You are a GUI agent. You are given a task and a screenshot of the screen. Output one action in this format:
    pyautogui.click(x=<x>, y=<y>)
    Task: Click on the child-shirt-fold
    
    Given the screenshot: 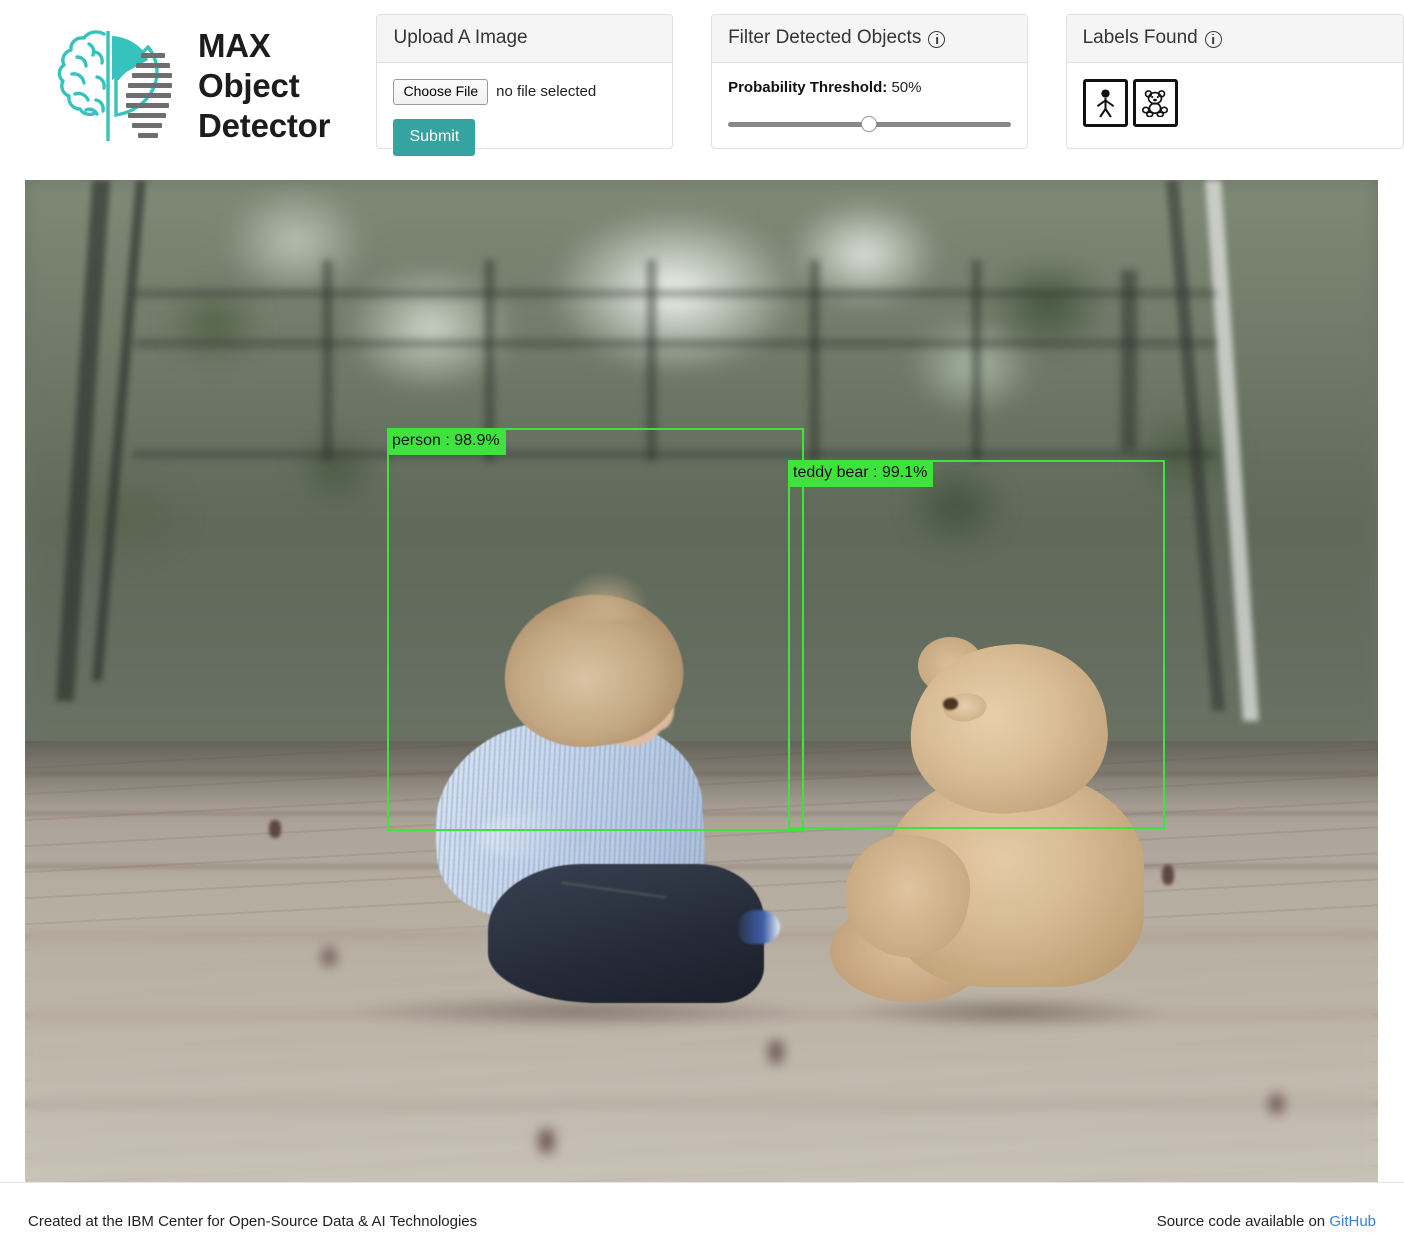 What is the action you would take?
    pyautogui.click(x=532, y=835)
    